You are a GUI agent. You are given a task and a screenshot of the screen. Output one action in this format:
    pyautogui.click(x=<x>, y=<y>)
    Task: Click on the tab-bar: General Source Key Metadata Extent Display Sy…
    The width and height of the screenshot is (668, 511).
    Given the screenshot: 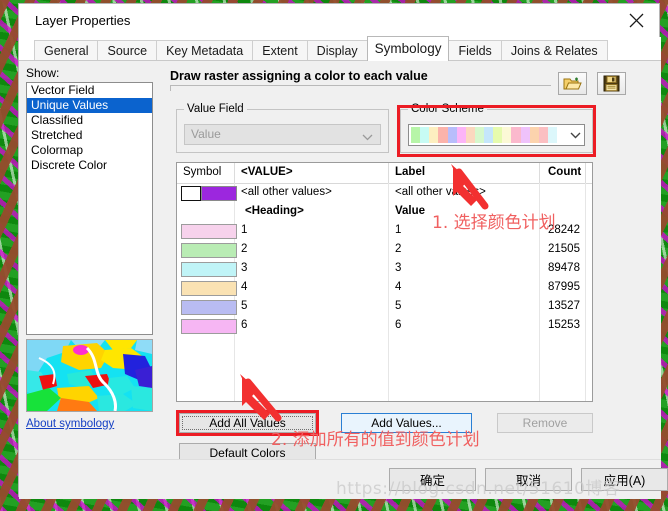 What is the action you would take?
    pyautogui.click(x=340, y=48)
    